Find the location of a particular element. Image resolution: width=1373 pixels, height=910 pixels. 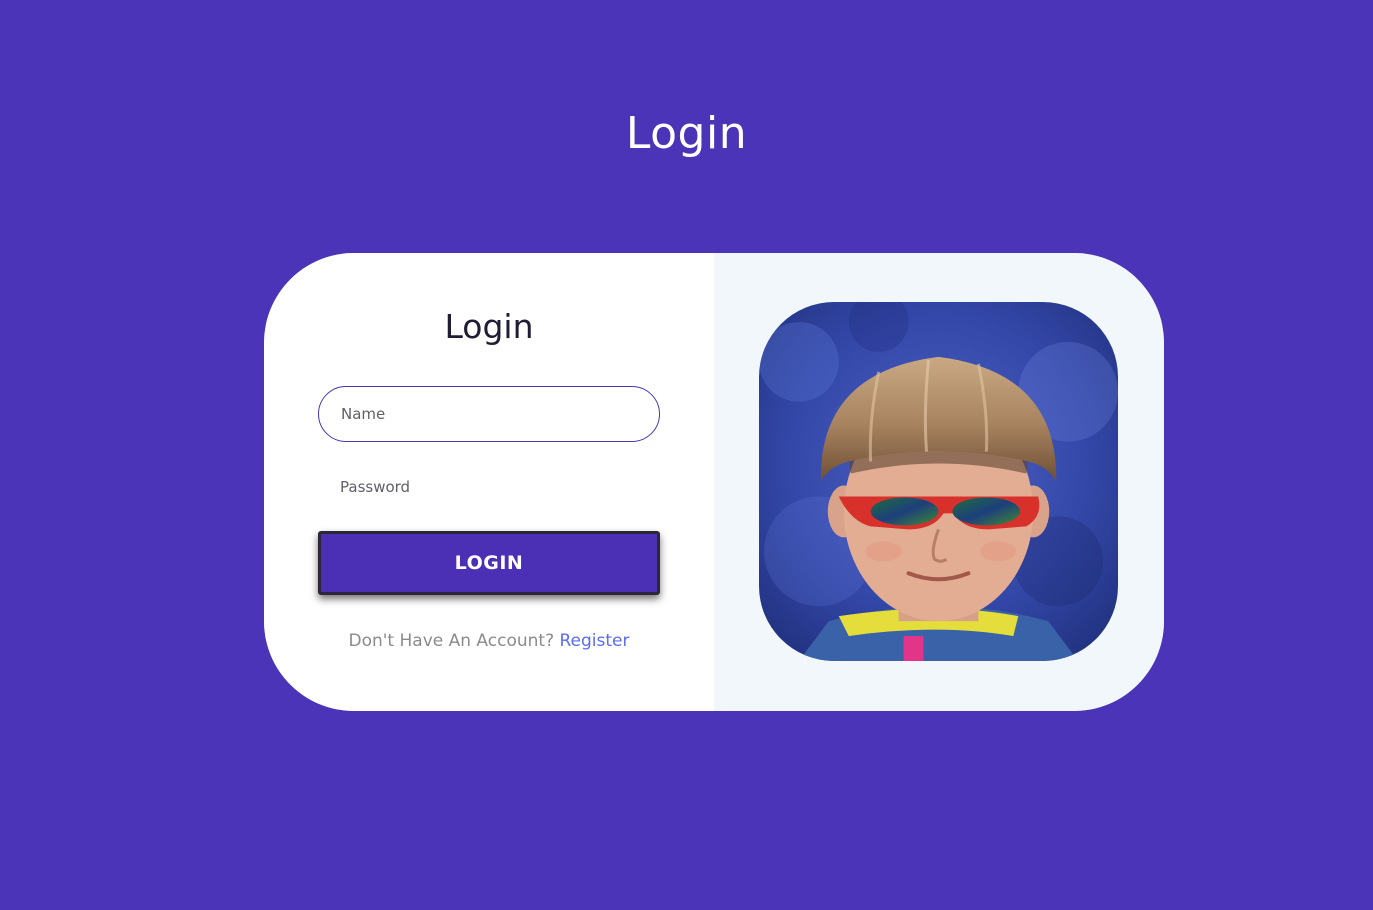

page-title: Login is located at coordinates (686, 133).